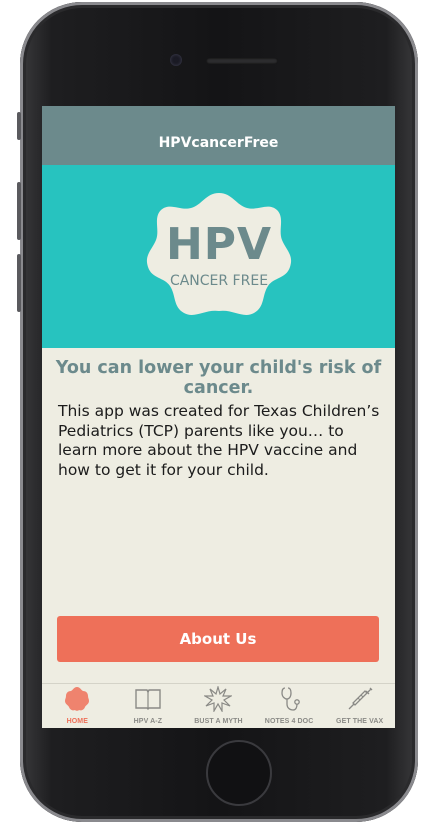 The width and height of the screenshot is (424, 824). What do you see at coordinates (242, 61) in the screenshot?
I see `earpiece-speaker` at bounding box center [242, 61].